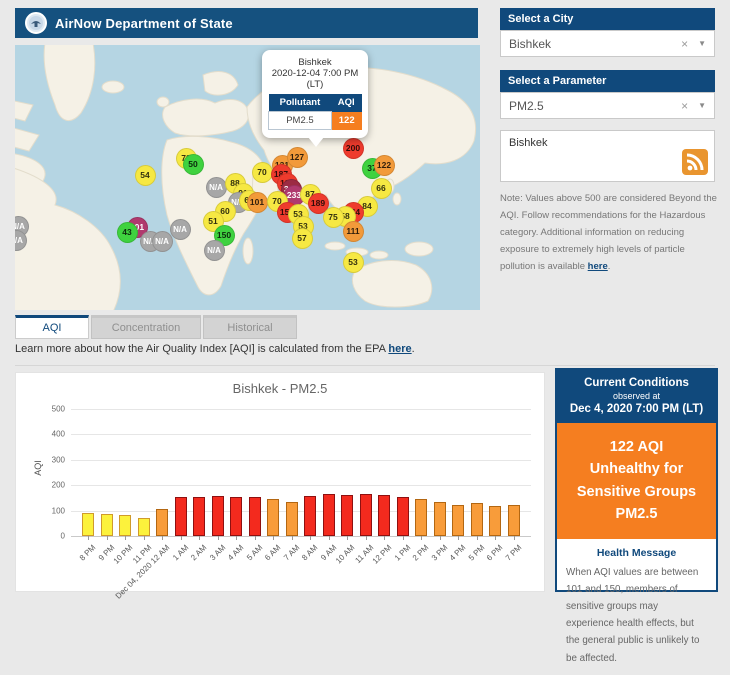  I want to click on x-tick-label: 7 PM, so click(513, 553).